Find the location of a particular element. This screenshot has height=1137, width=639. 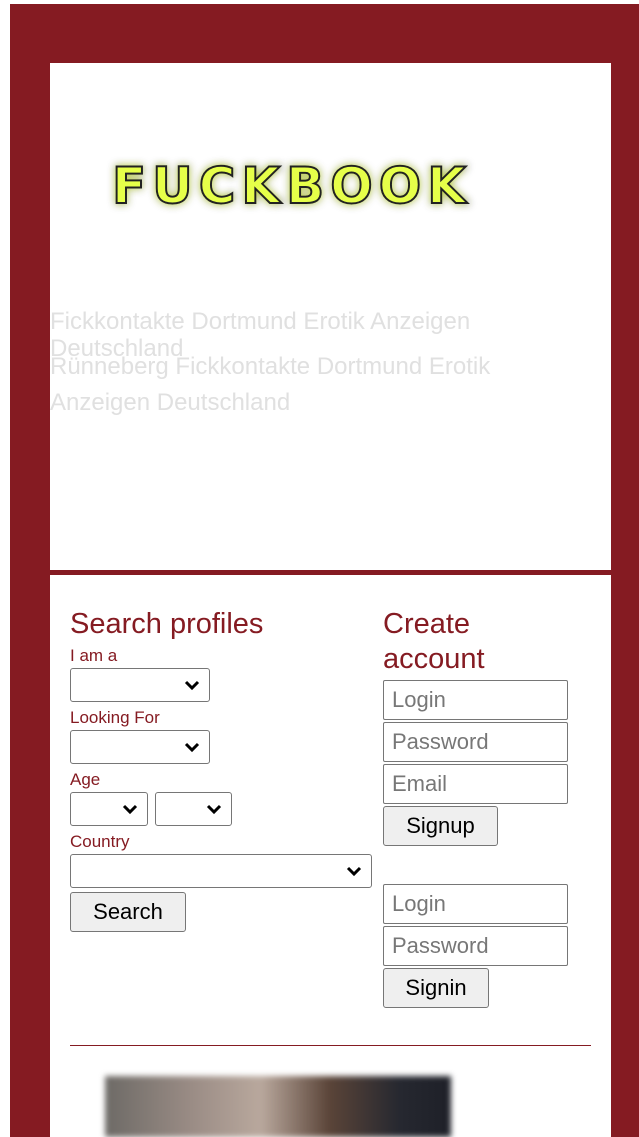

age-to-select is located at coordinates (193, 809).